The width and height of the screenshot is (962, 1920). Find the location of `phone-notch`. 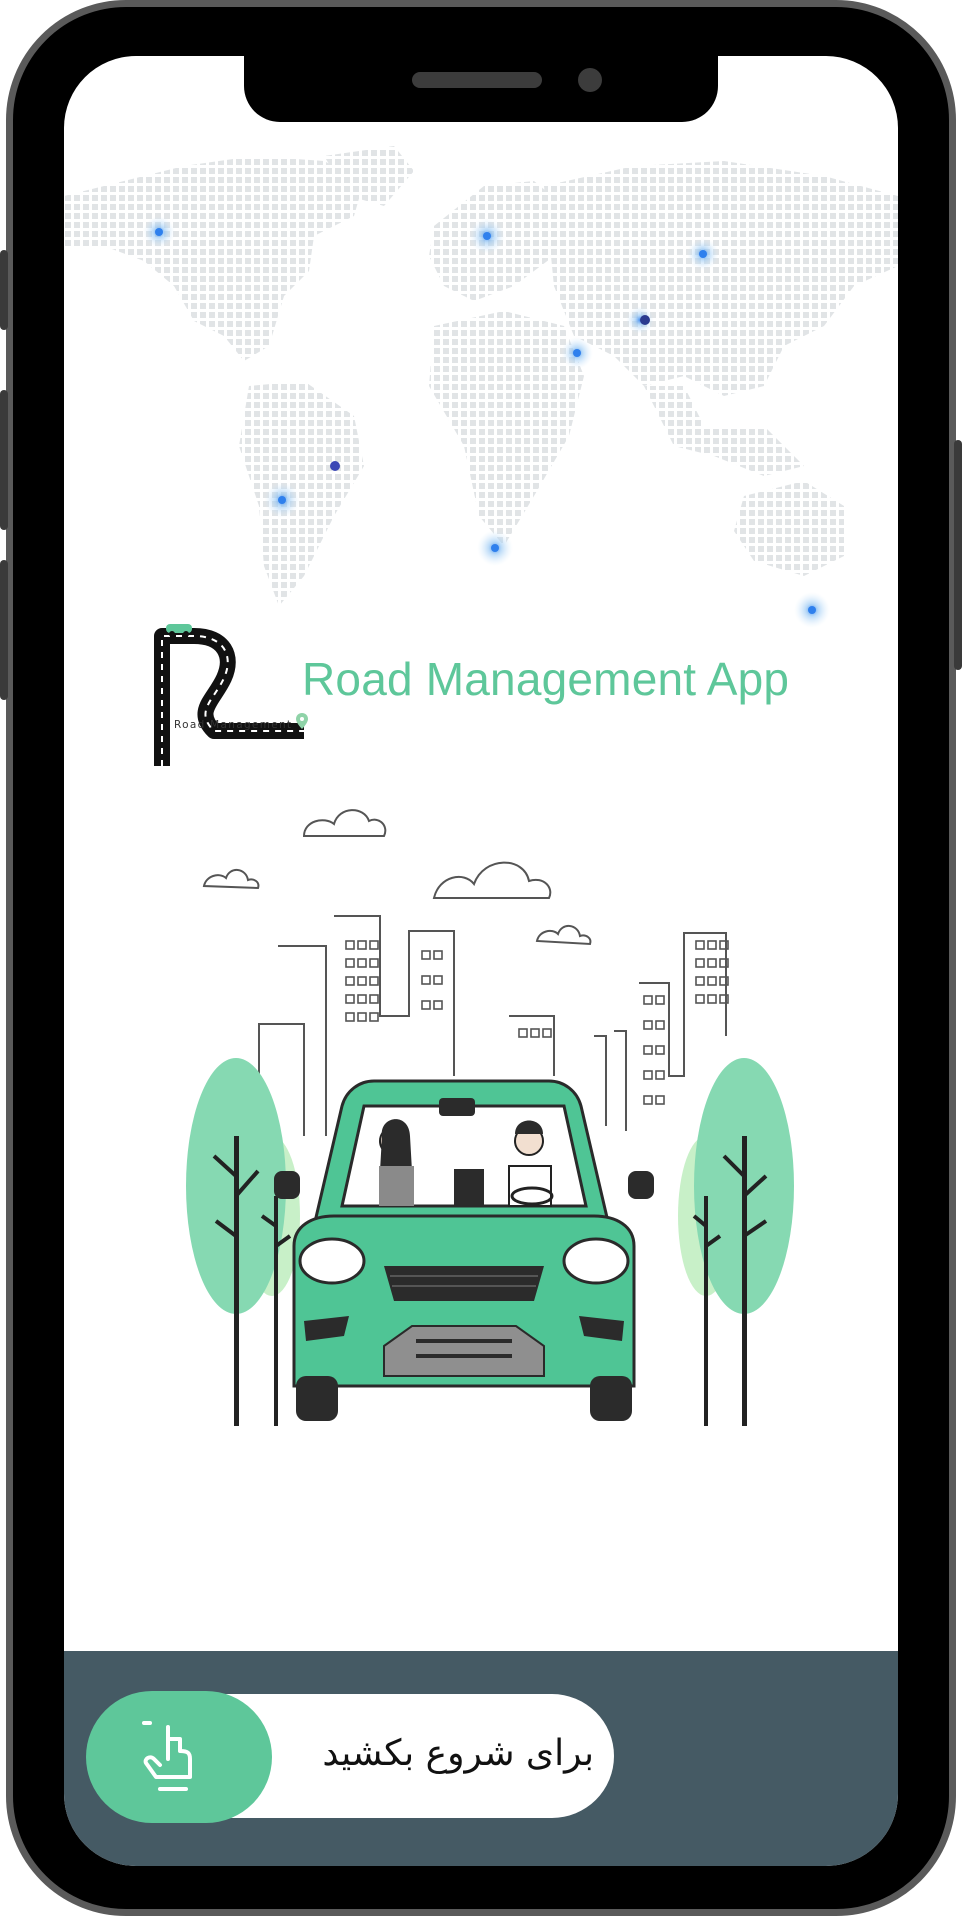

phone-notch is located at coordinates (481, 87).